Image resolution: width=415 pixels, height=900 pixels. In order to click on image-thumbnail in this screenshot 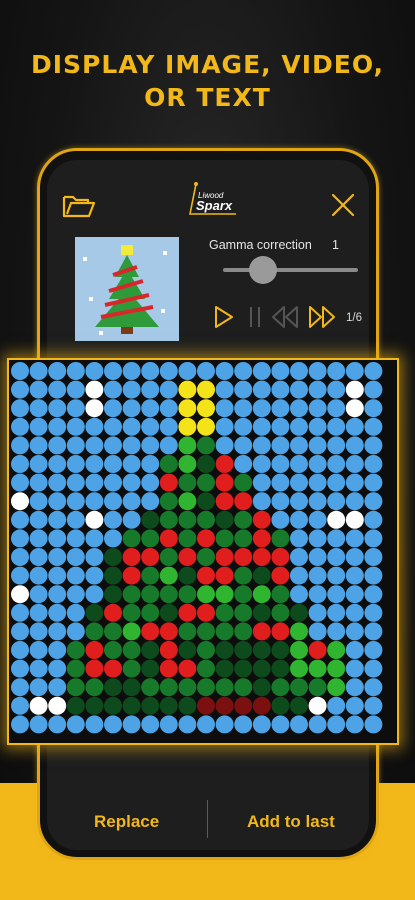, I will do `click(127, 289)`.